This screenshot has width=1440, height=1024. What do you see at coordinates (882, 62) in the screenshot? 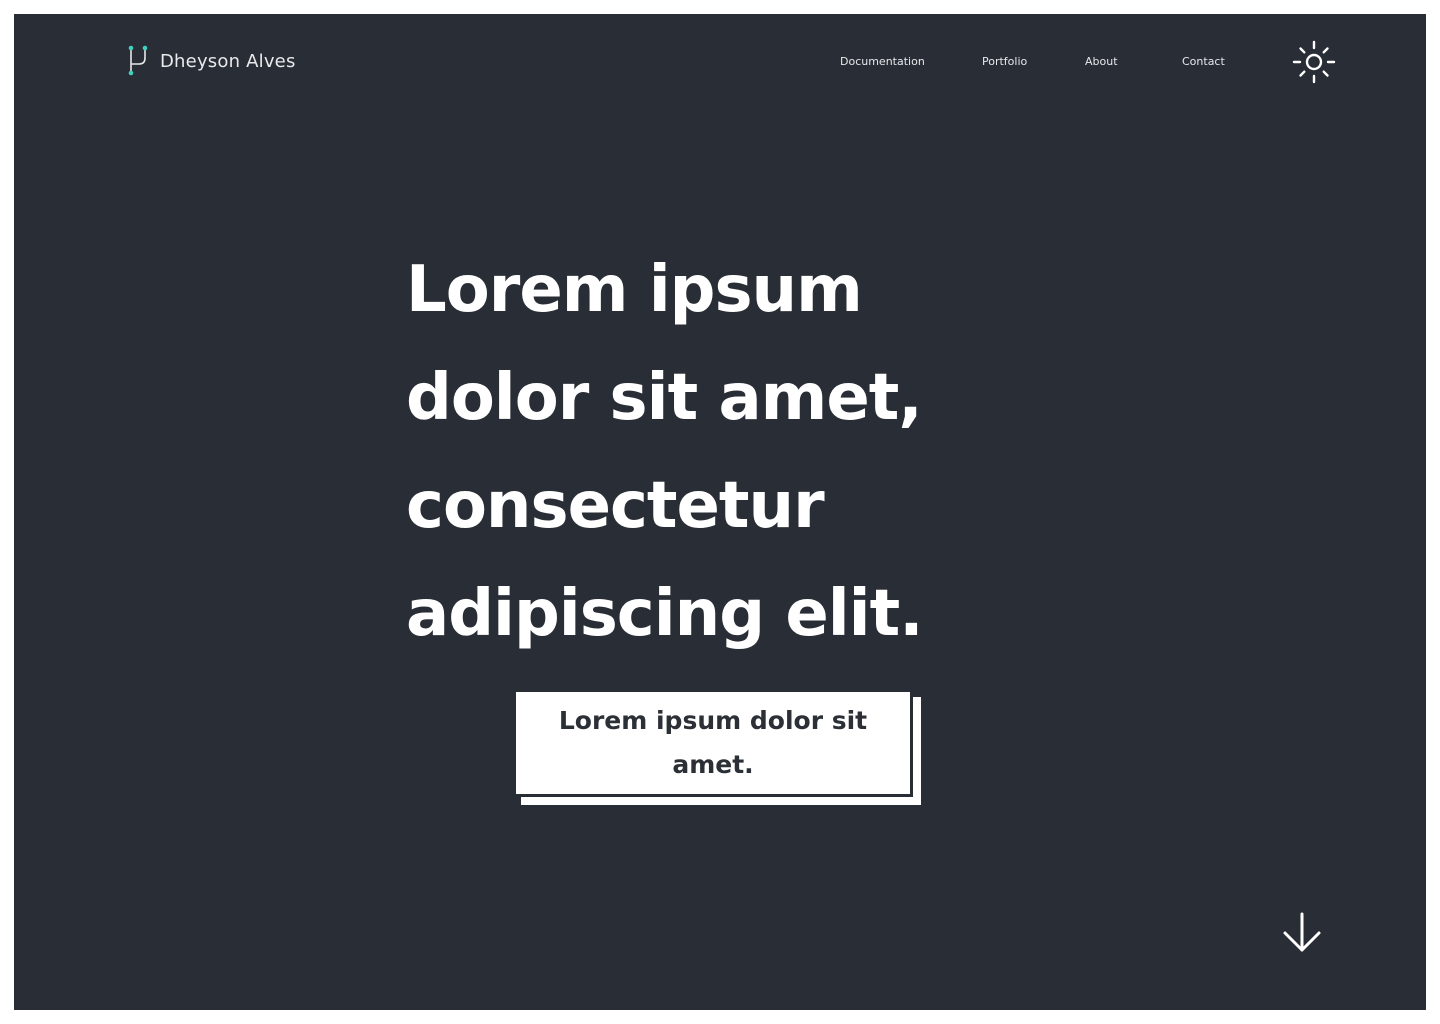
I see `nav-documentation: Documentation` at bounding box center [882, 62].